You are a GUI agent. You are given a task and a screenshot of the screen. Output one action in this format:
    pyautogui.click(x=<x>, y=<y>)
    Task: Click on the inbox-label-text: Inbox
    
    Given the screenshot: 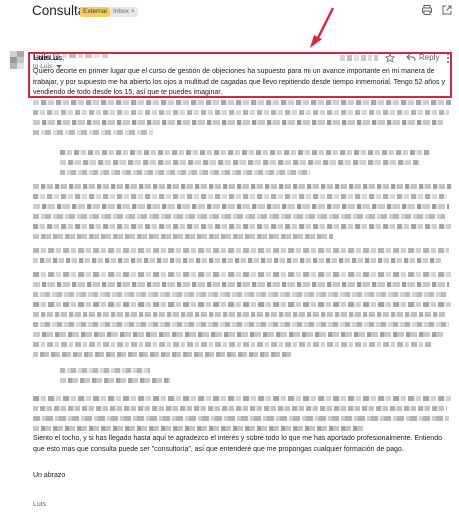 What is the action you would take?
    pyautogui.click(x=121, y=11)
    